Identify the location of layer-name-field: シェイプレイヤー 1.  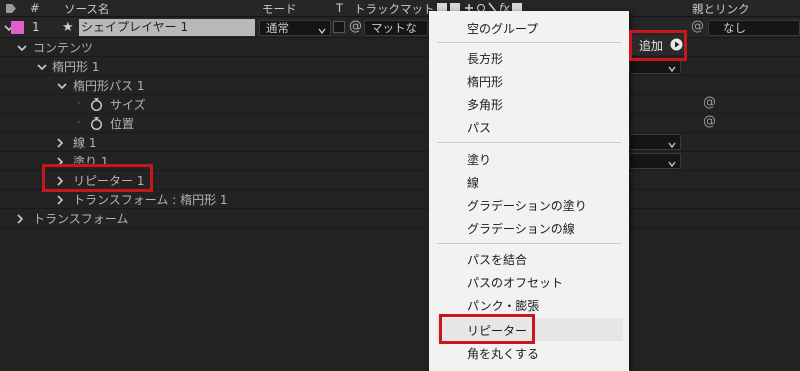
(167, 27).